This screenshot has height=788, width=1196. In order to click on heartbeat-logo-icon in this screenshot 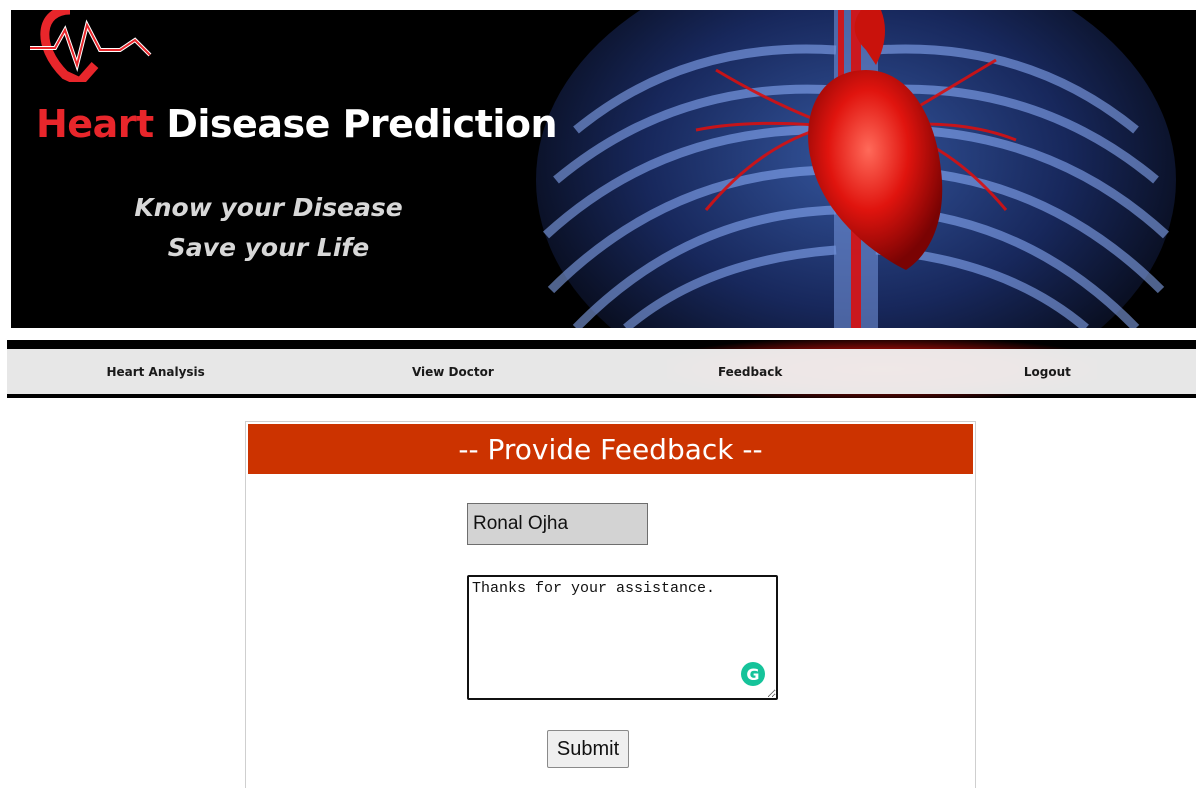, I will do `click(91, 46)`.